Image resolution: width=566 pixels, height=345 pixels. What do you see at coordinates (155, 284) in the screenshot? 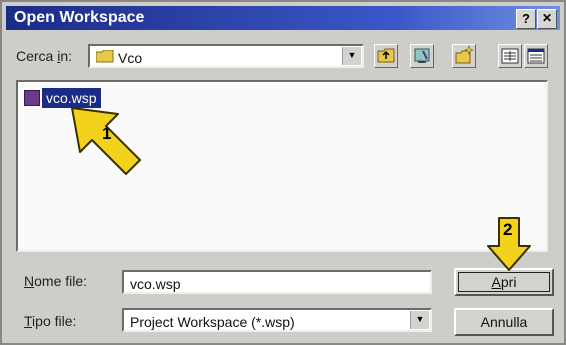
I see `filename-value: vco.wsp` at bounding box center [155, 284].